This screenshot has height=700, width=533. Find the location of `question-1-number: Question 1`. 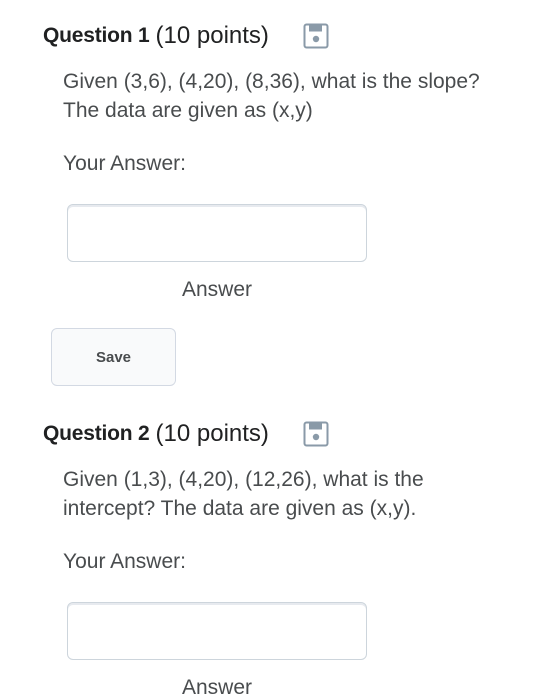

question-1-number: Question 1 is located at coordinates (96, 35).